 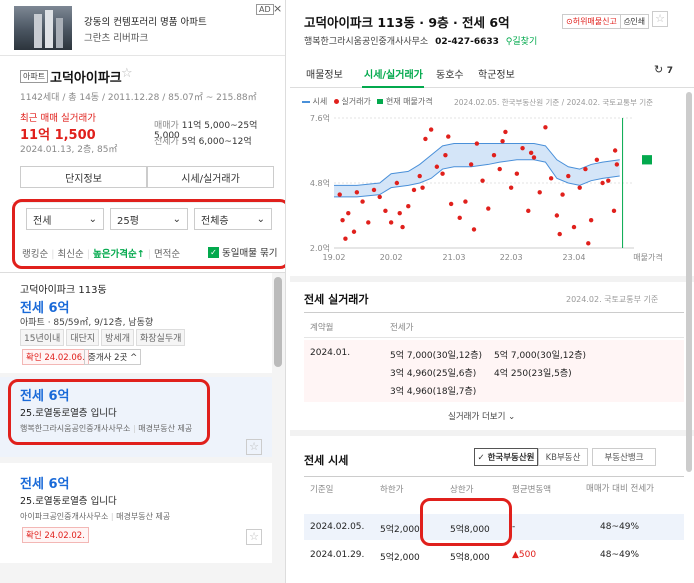 What do you see at coordinates (233, 219) in the screenshot?
I see `floor-select: 전체층 ⌄` at bounding box center [233, 219].